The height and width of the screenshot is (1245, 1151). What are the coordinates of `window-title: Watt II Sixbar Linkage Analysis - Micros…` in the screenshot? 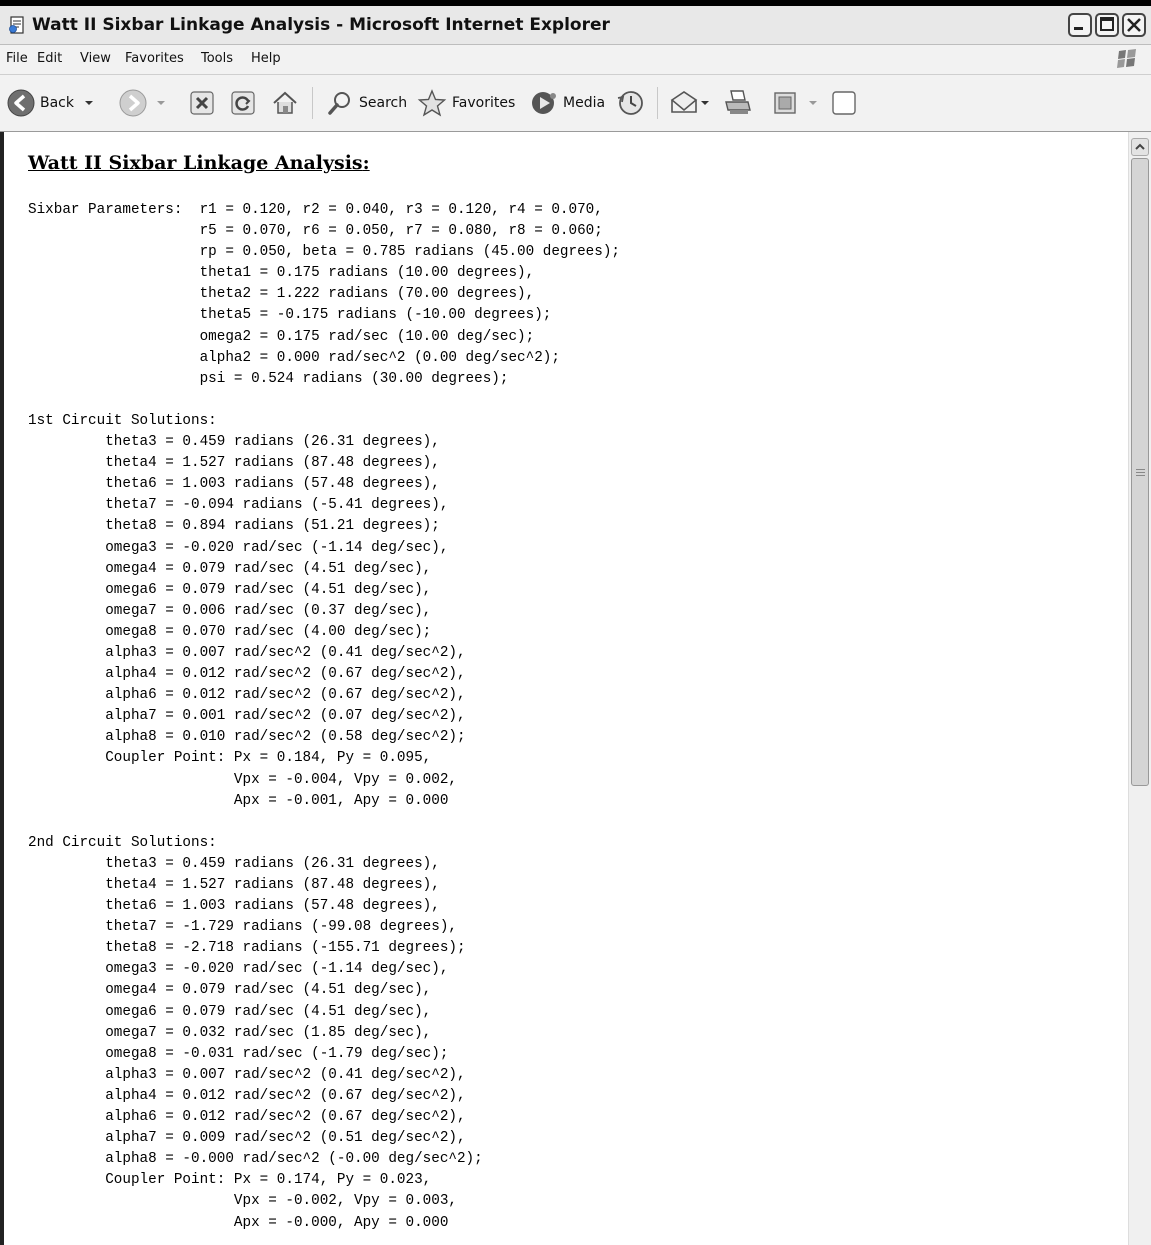 It's located at (321, 25).